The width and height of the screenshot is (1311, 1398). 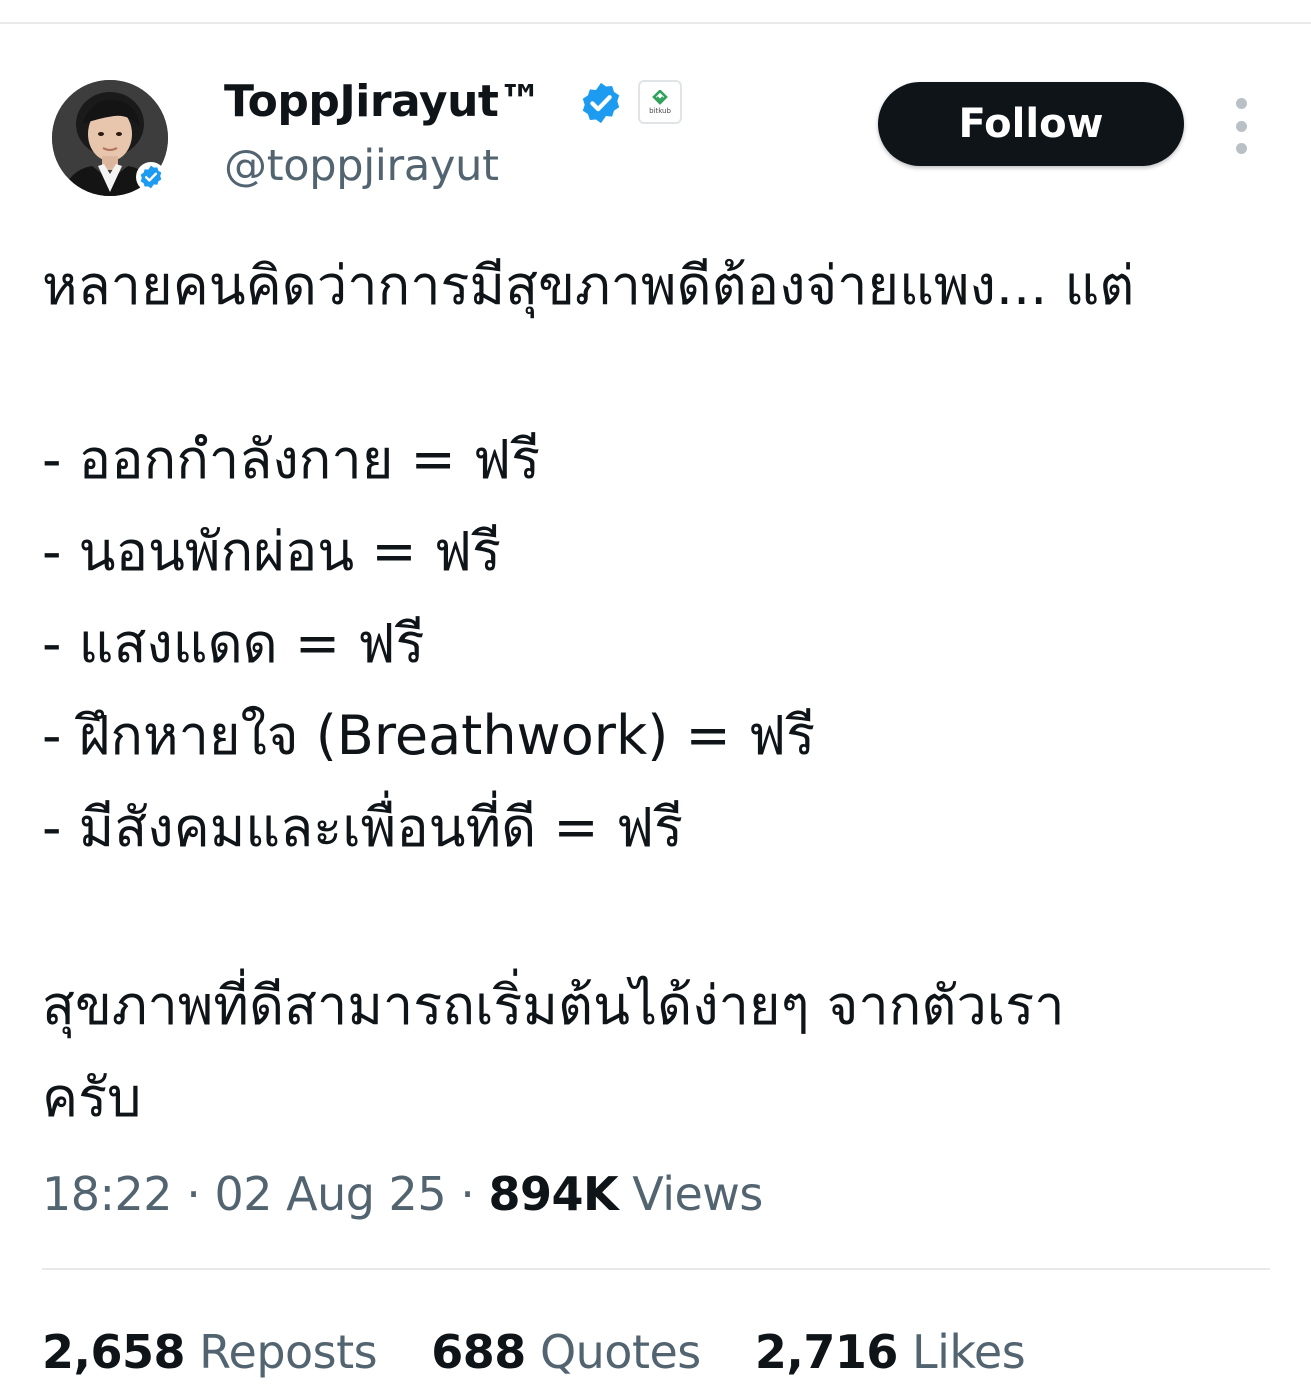 I want to click on more-options-button, so click(x=1241, y=126).